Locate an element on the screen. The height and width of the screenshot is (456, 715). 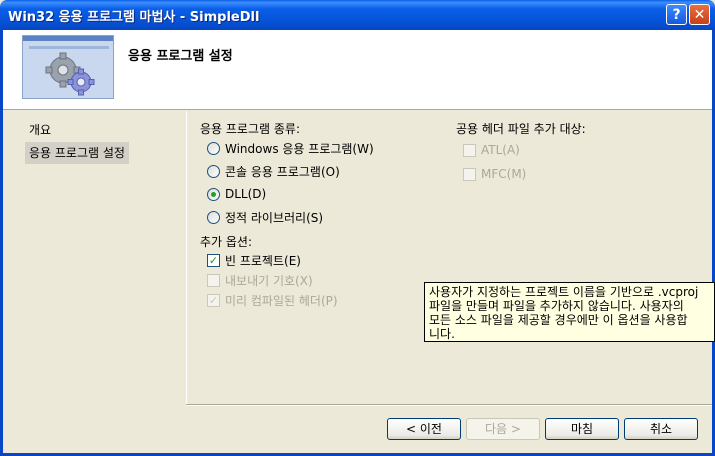
checkbox-export-symbols: 내보내기 기호(X) is located at coordinates (260, 280).